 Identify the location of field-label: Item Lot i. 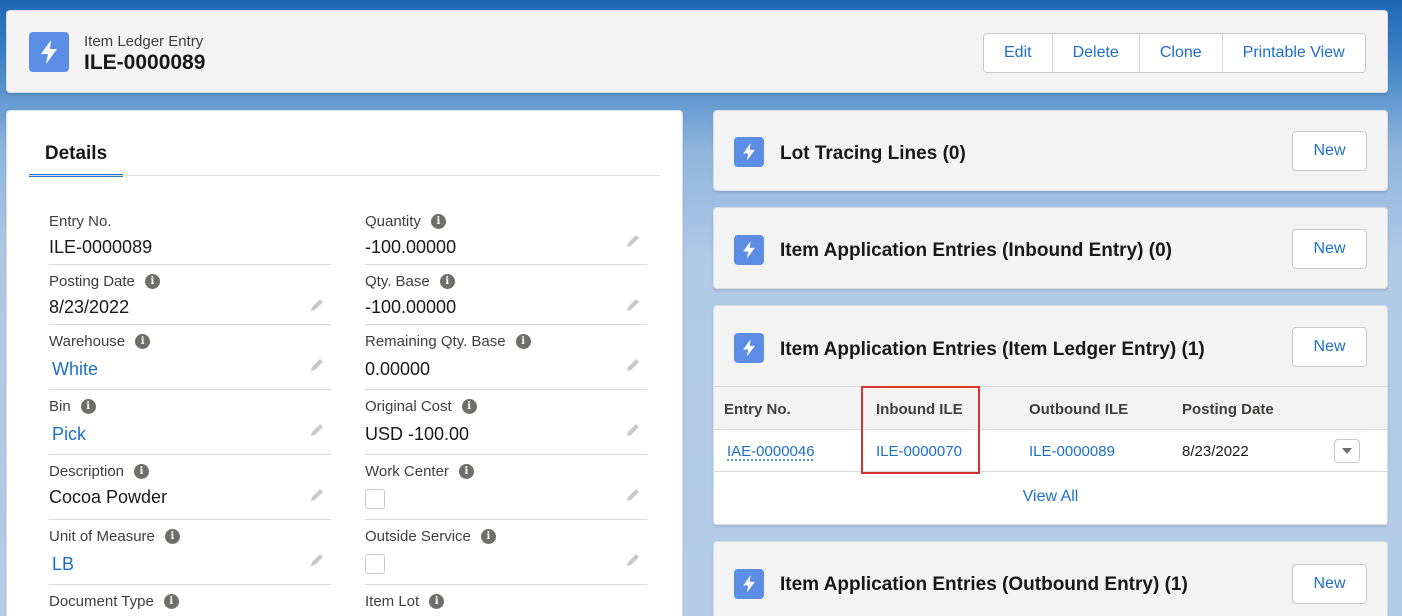
(405, 601).